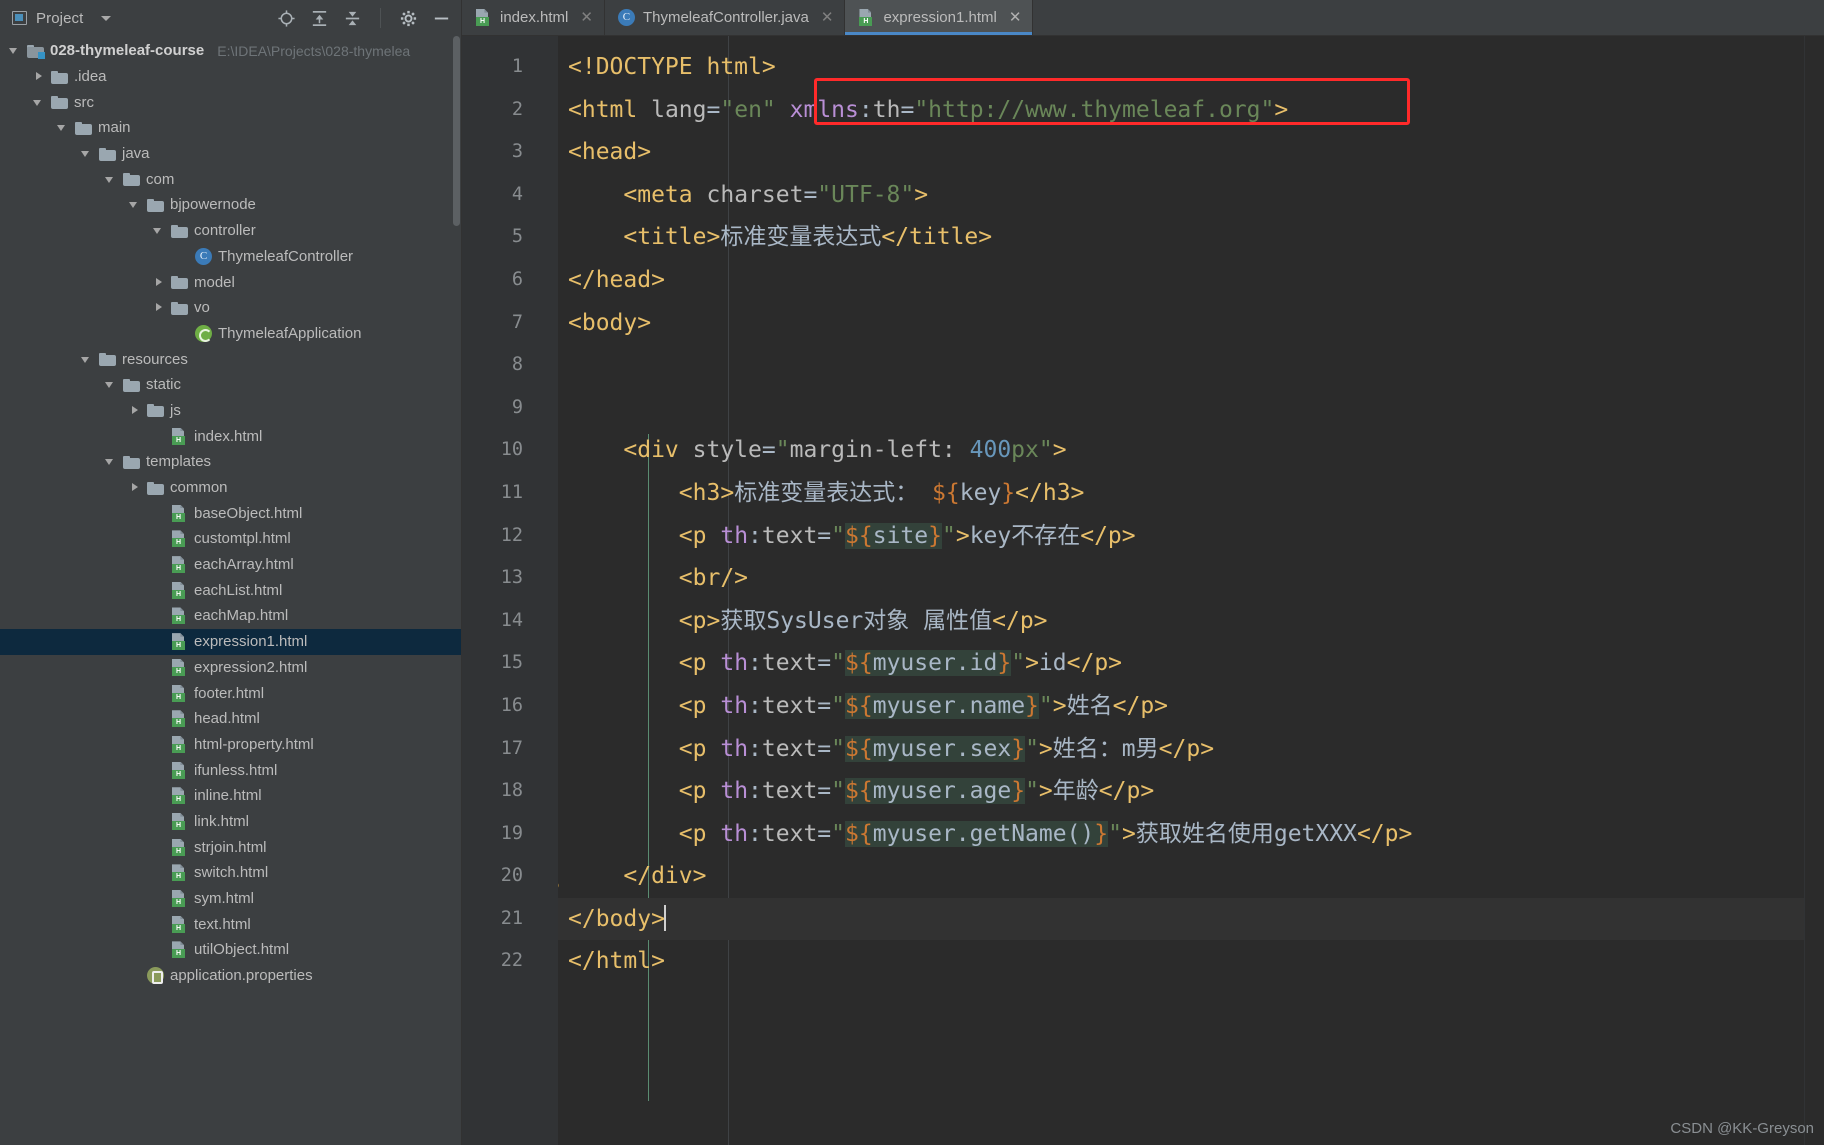 The width and height of the screenshot is (1824, 1145). What do you see at coordinates (230, 796) in the screenshot?
I see `tree-item-inline-html: Hinline.html` at bounding box center [230, 796].